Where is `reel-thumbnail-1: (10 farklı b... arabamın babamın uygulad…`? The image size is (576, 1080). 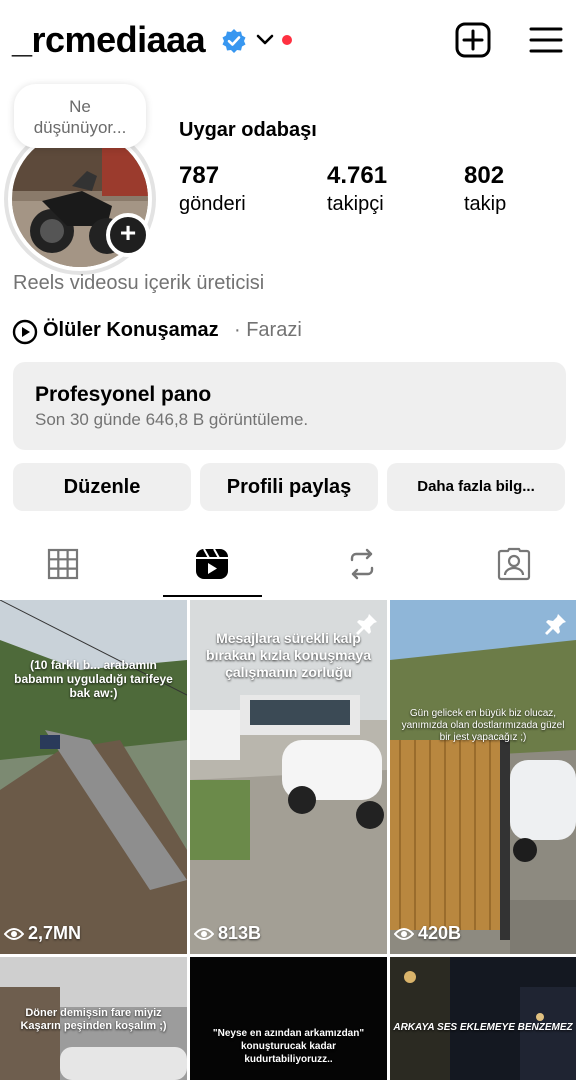 reel-thumbnail-1: (10 farklı b... arabamın babamın uygulad… is located at coordinates (93, 777).